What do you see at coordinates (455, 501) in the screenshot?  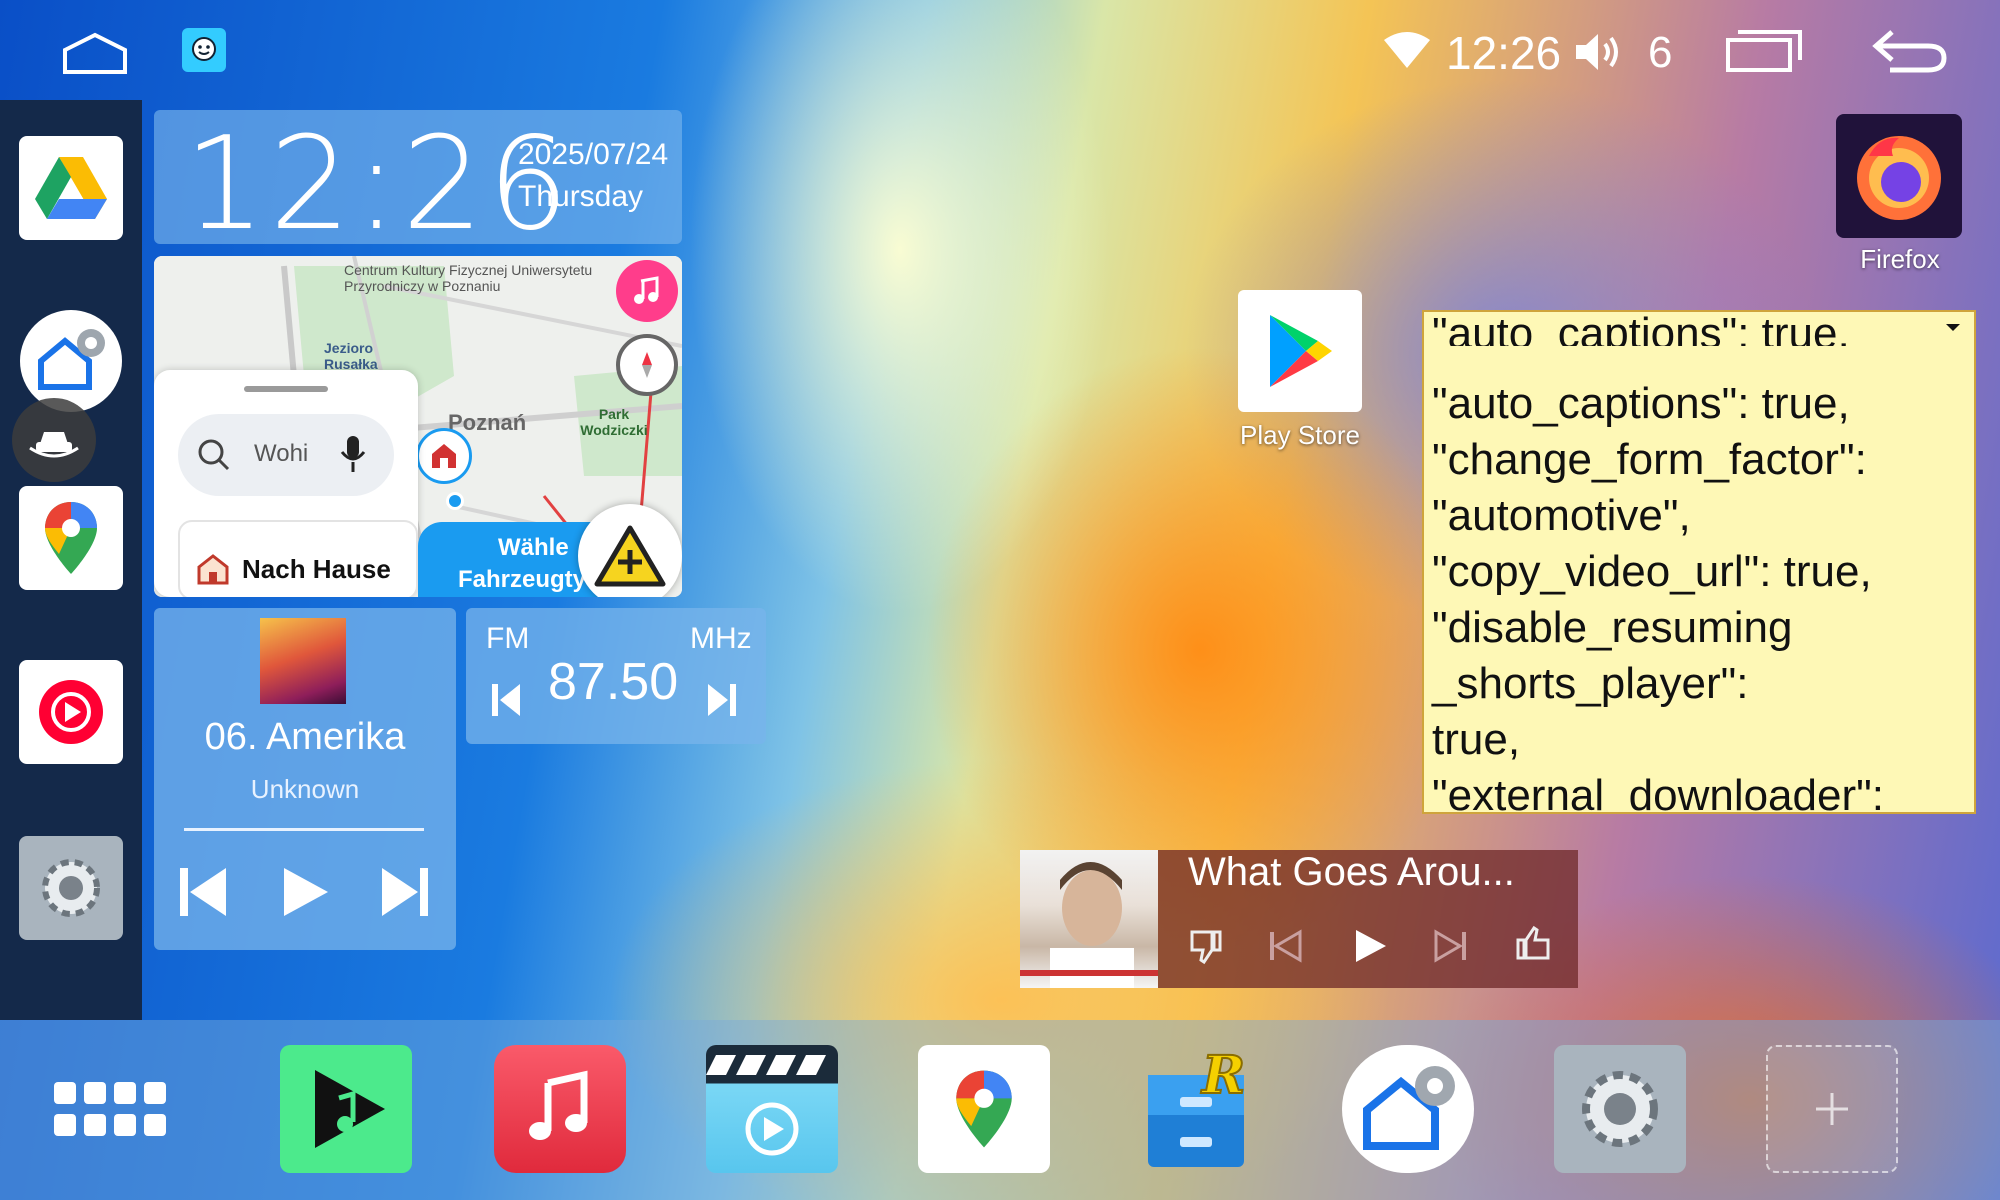 I see `current-location-icon` at bounding box center [455, 501].